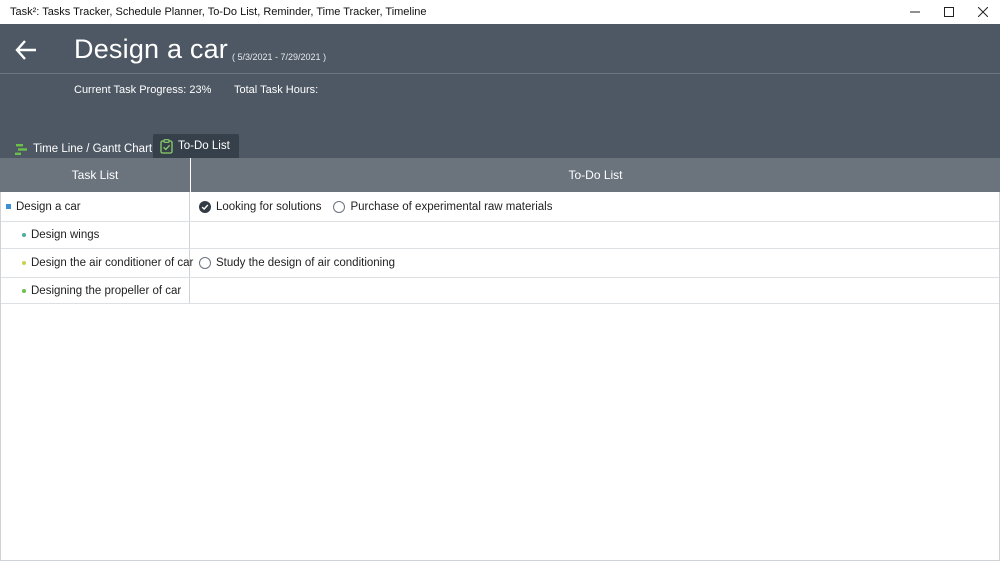 This screenshot has height=561, width=1000. I want to click on window-controls, so click(949, 12).